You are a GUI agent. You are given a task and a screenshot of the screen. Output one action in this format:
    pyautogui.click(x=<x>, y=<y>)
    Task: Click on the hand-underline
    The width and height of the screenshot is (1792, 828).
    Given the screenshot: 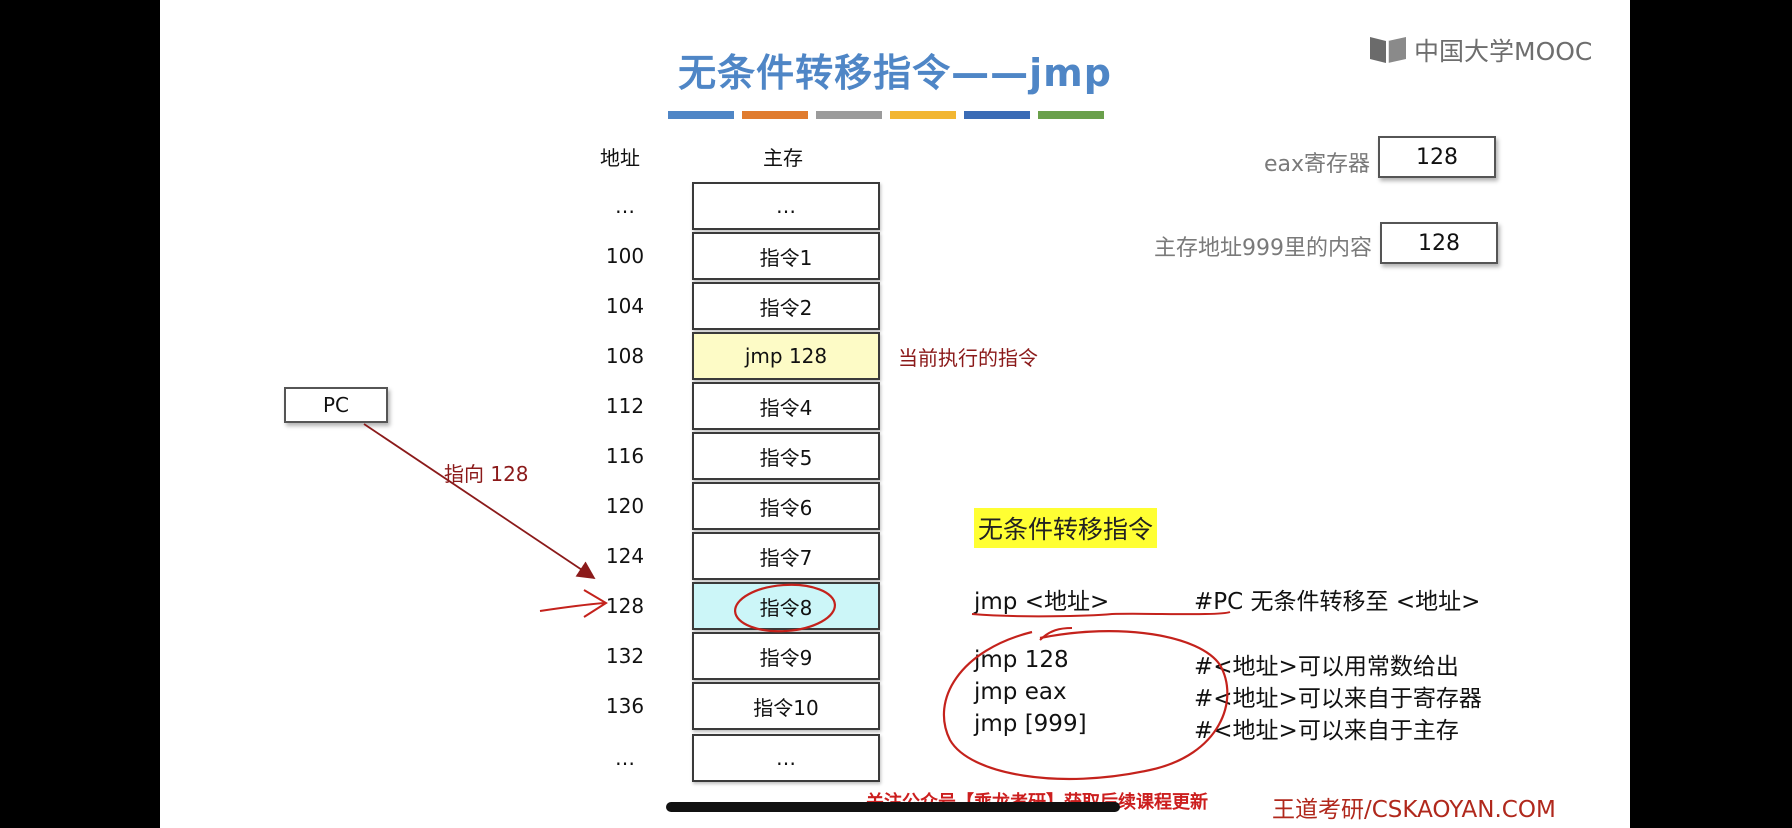 What is the action you would take?
    pyautogui.click(x=1101, y=614)
    